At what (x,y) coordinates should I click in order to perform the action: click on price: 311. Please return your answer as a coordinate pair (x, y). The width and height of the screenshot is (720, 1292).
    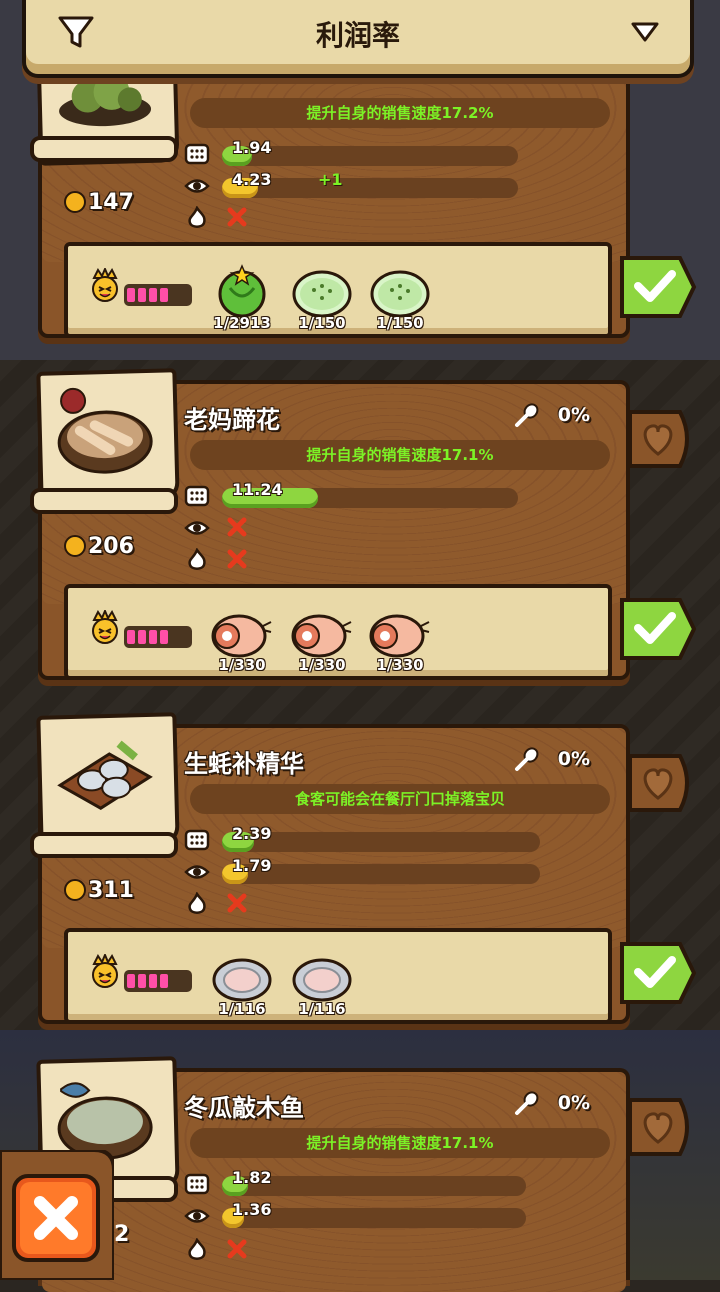
    Looking at the image, I should click on (99, 890).